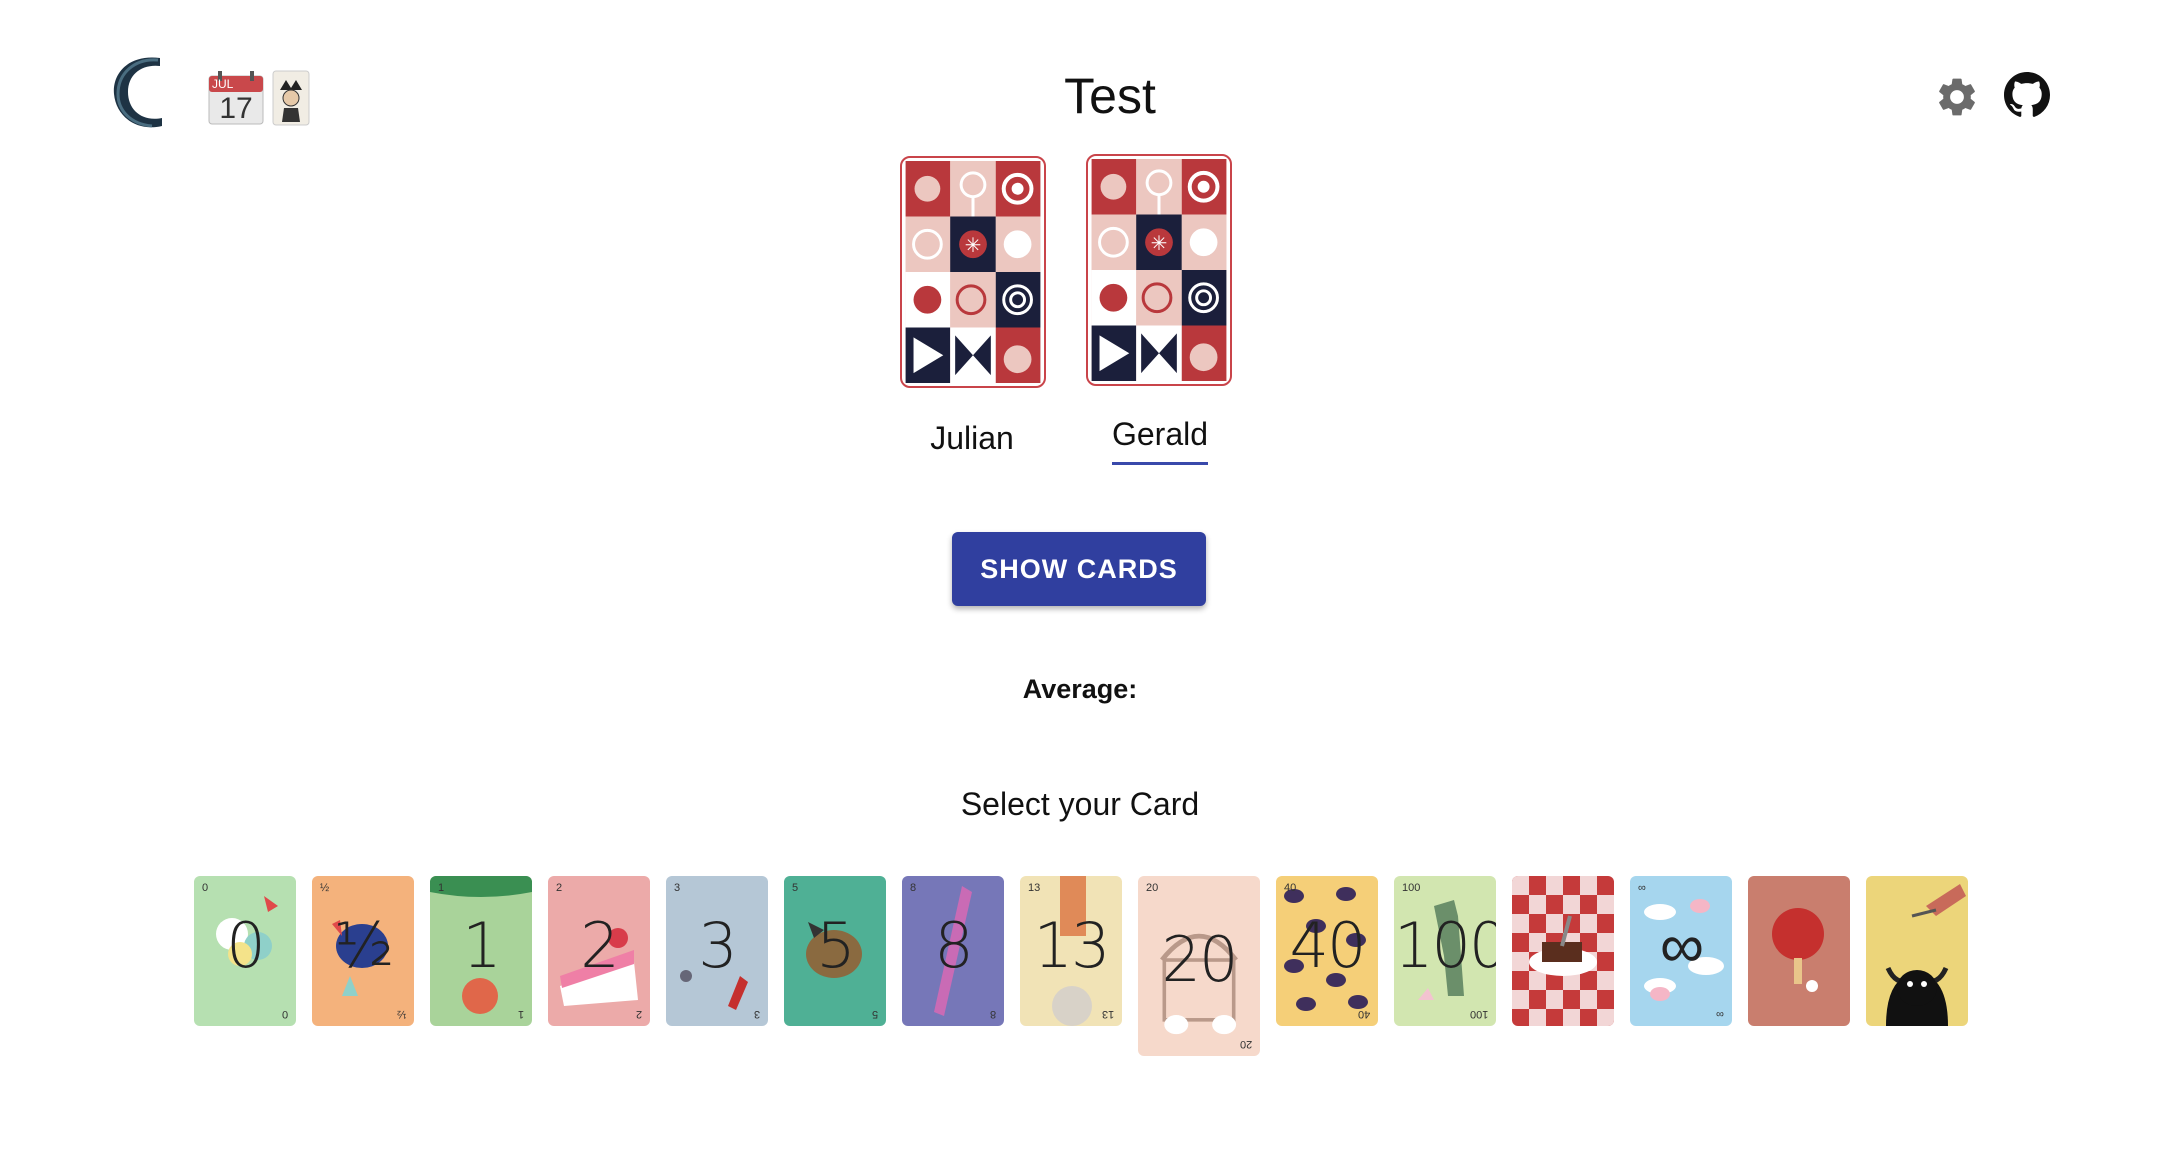 The width and height of the screenshot is (2160, 1160). I want to click on card-value: ½, so click(363, 945).